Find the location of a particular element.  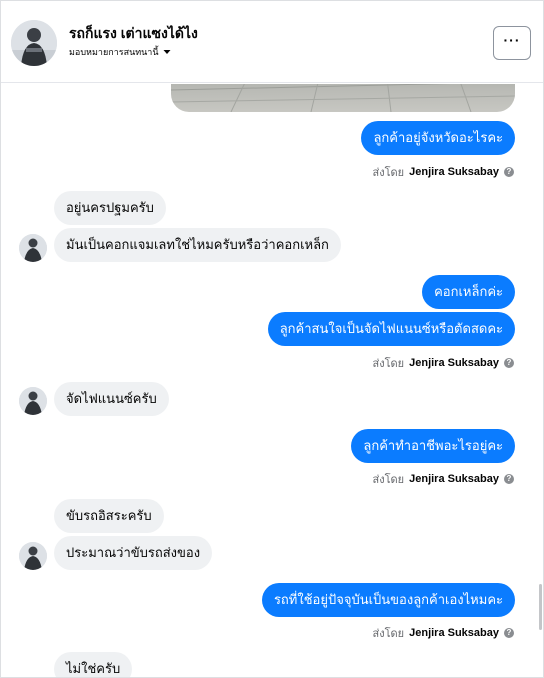

outgoing-message: ลูกค้าทำอาชีพอะไรอยู่คะ is located at coordinates (433, 446).